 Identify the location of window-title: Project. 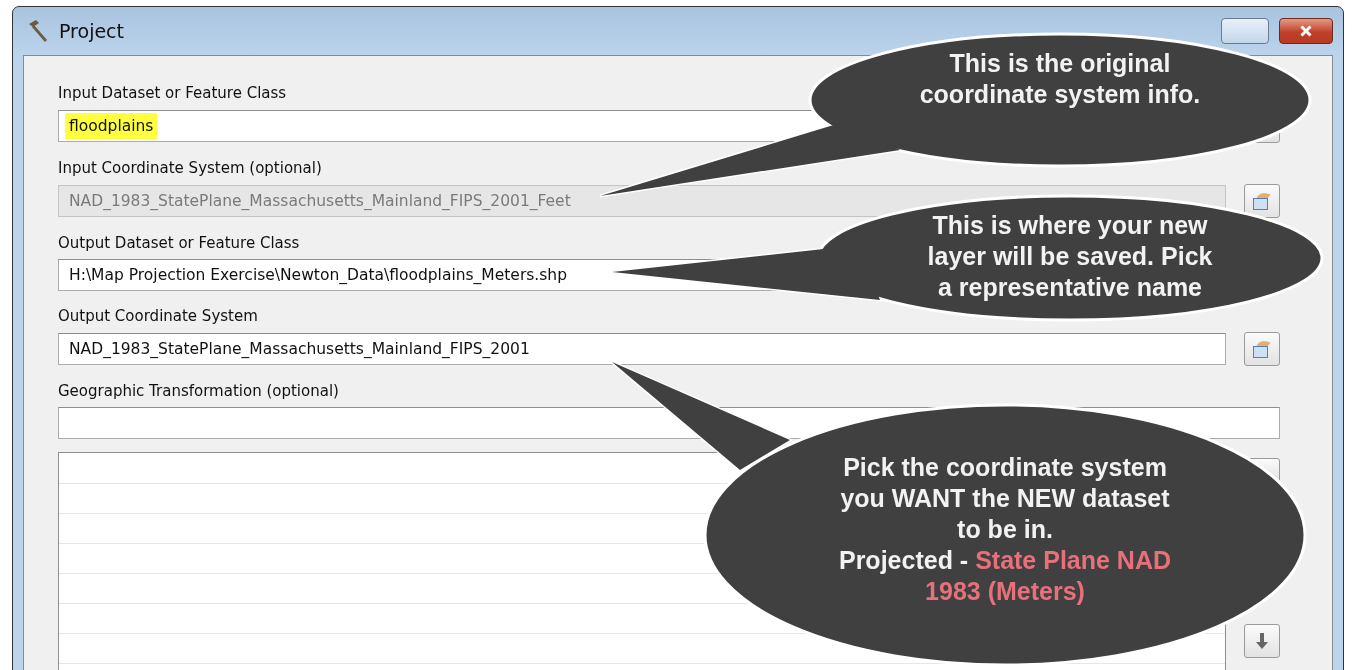
(91, 31).